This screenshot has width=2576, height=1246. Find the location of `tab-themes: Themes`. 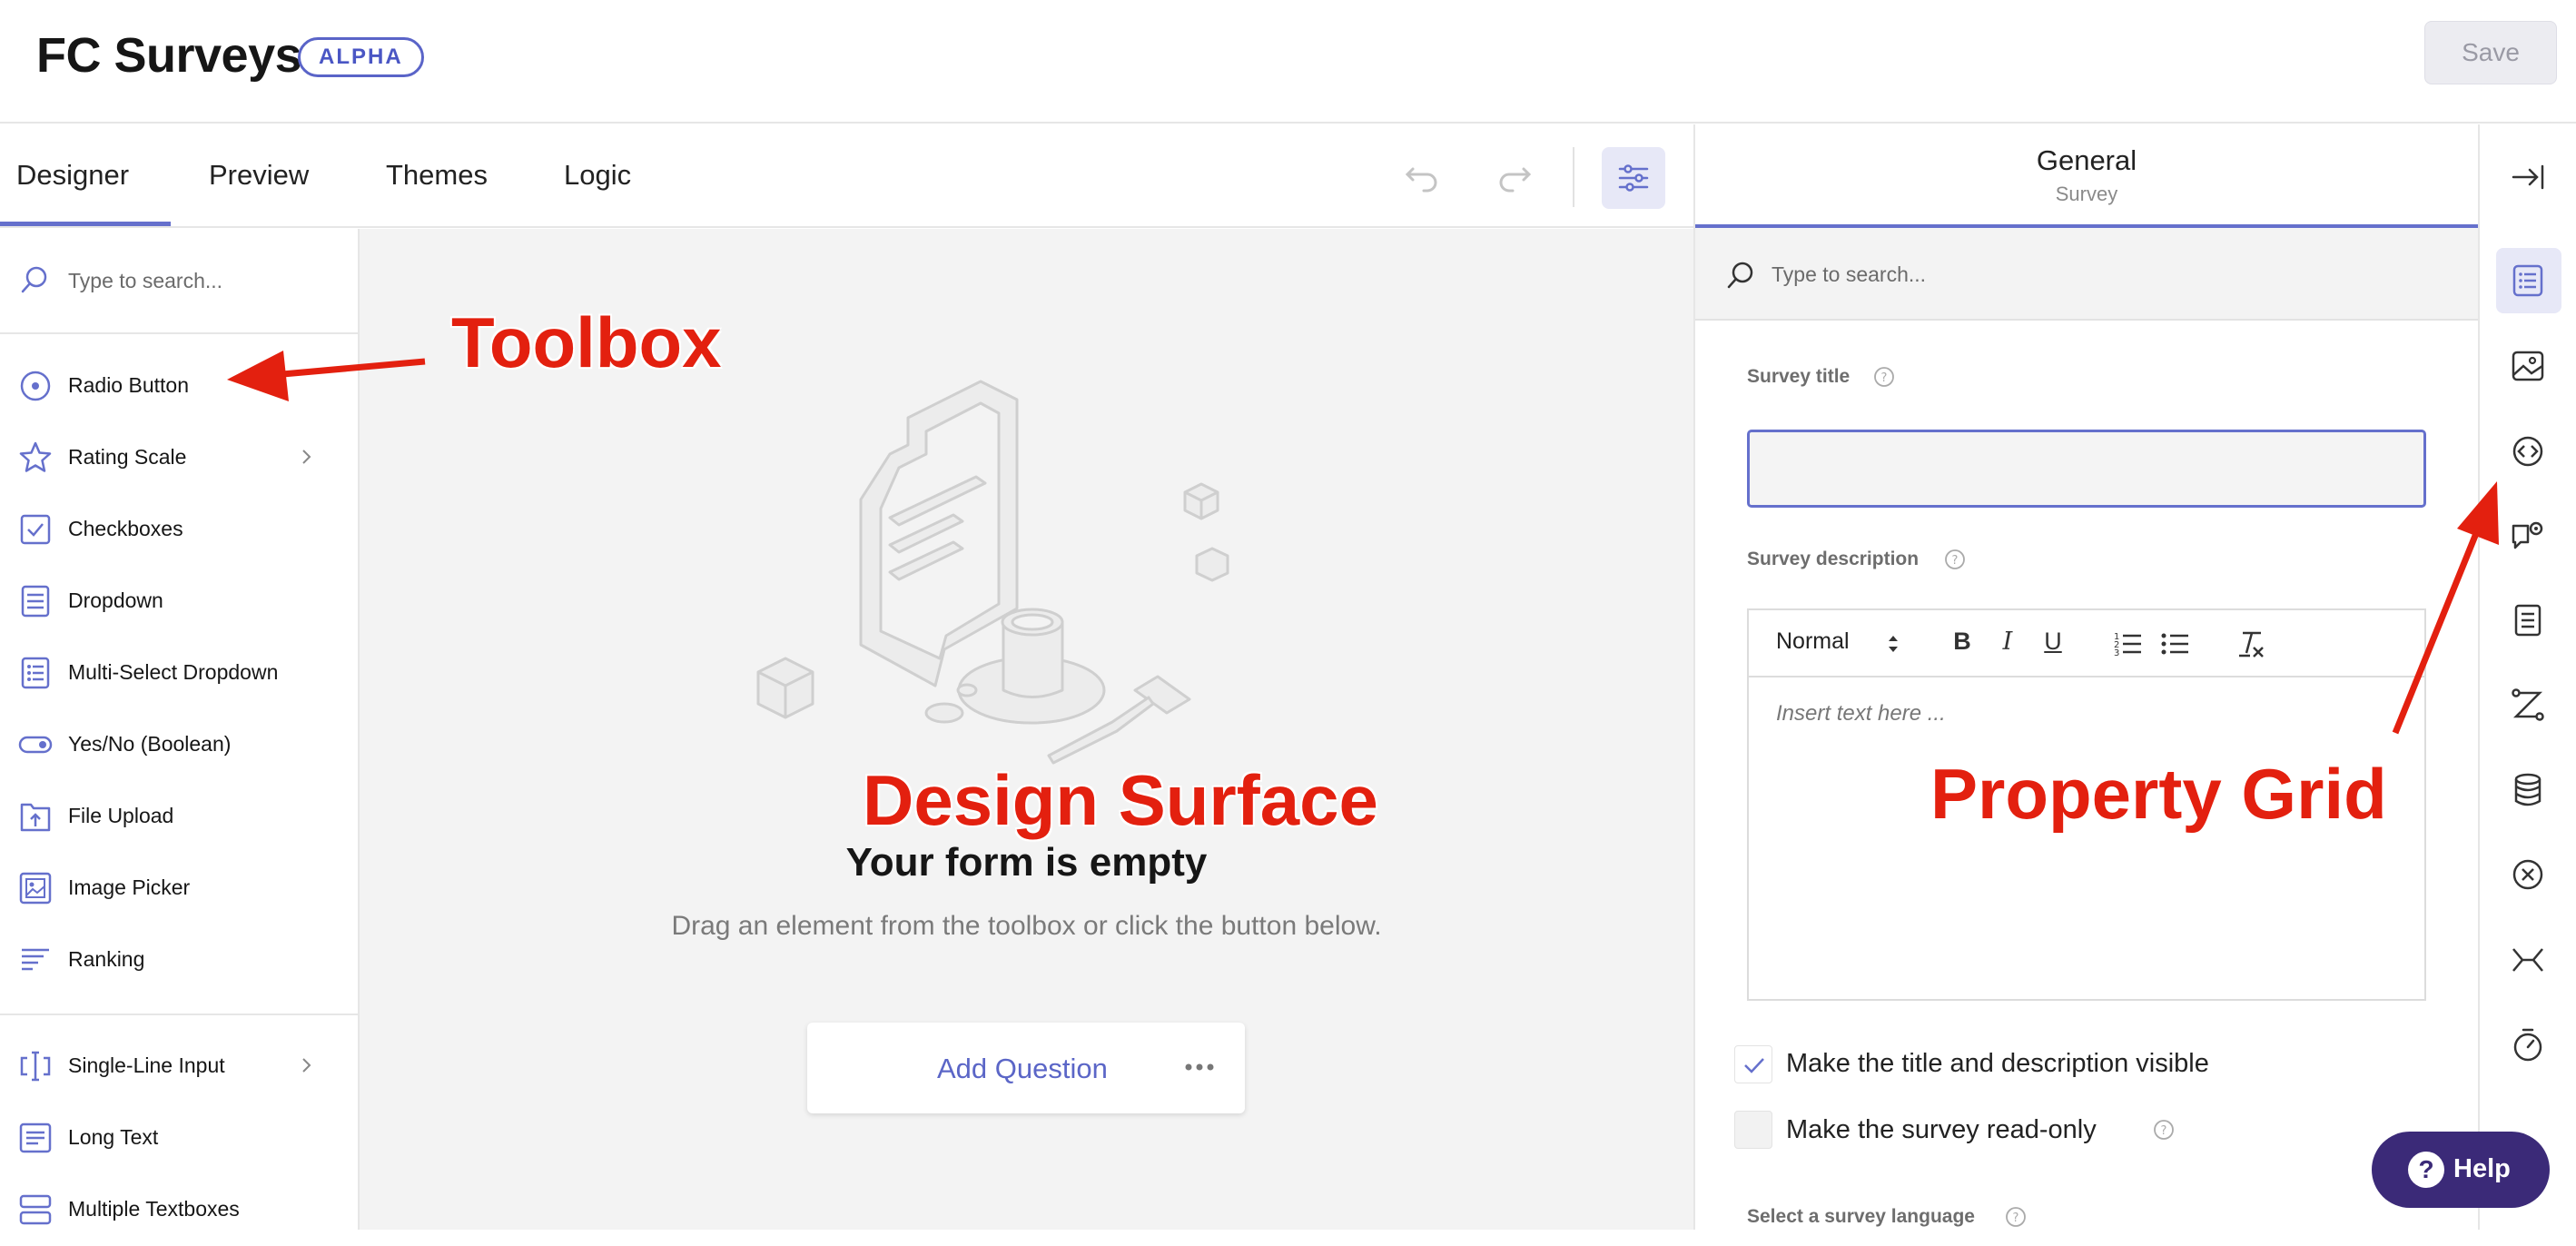

tab-themes: Themes is located at coordinates (437, 175).